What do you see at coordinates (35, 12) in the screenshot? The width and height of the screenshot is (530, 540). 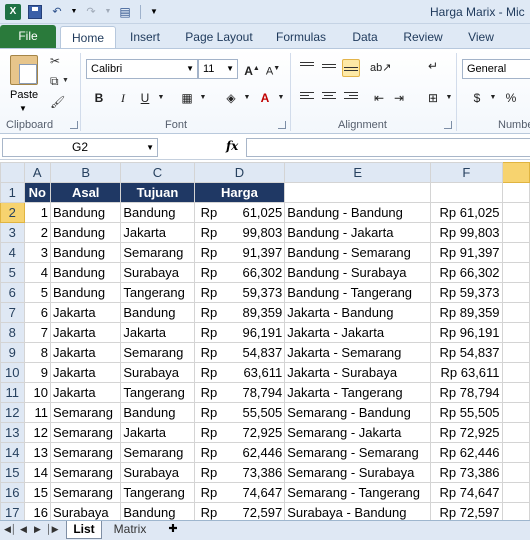 I see `save-icon` at bounding box center [35, 12].